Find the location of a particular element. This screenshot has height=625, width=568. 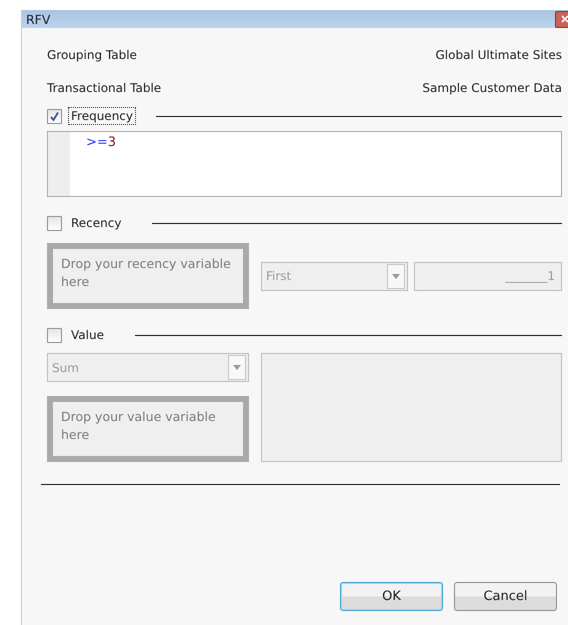

frequency-label: Frequency is located at coordinates (102, 116).